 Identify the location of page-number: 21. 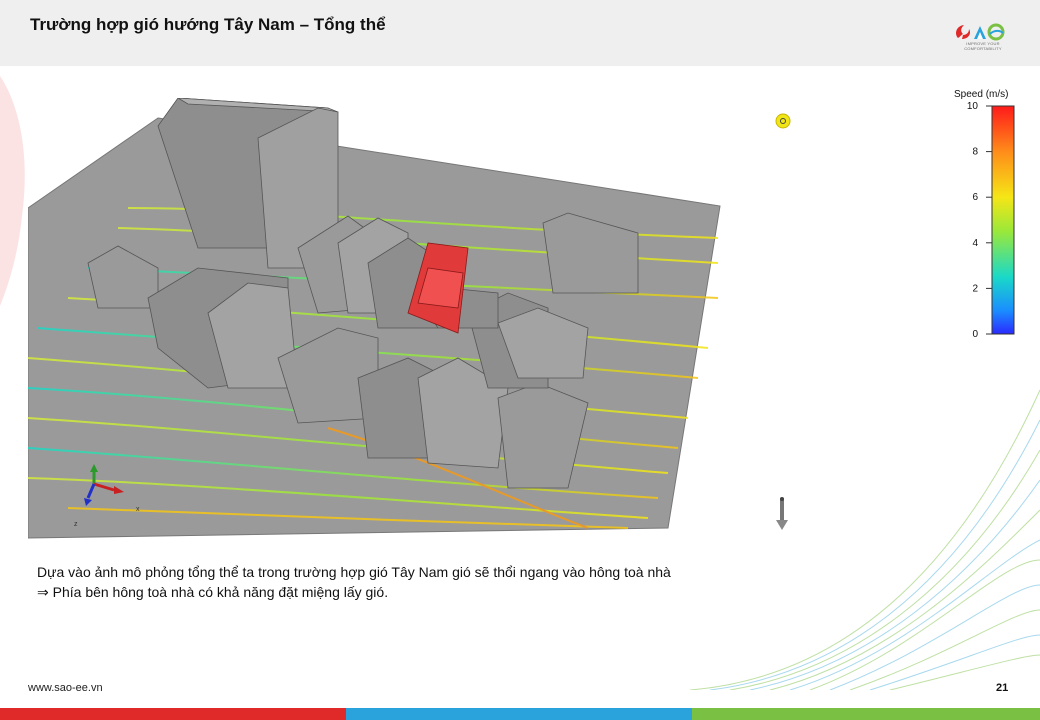
(1002, 688).